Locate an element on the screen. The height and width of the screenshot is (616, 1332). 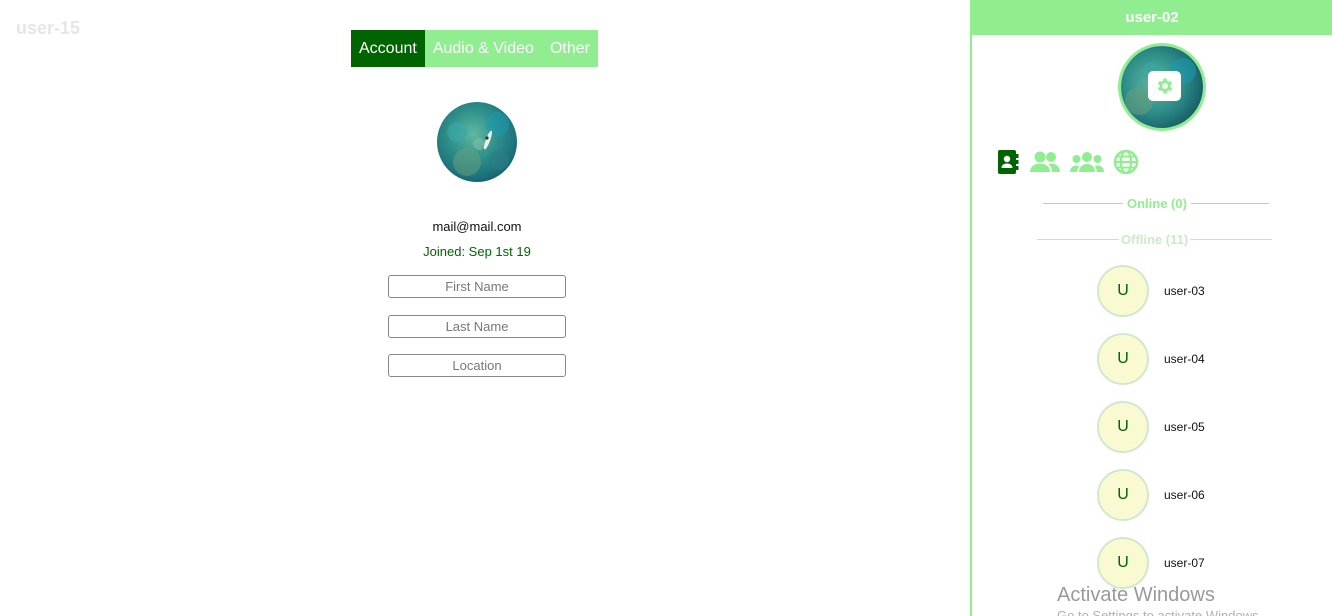
globe-icon is located at coordinates (1126, 162).